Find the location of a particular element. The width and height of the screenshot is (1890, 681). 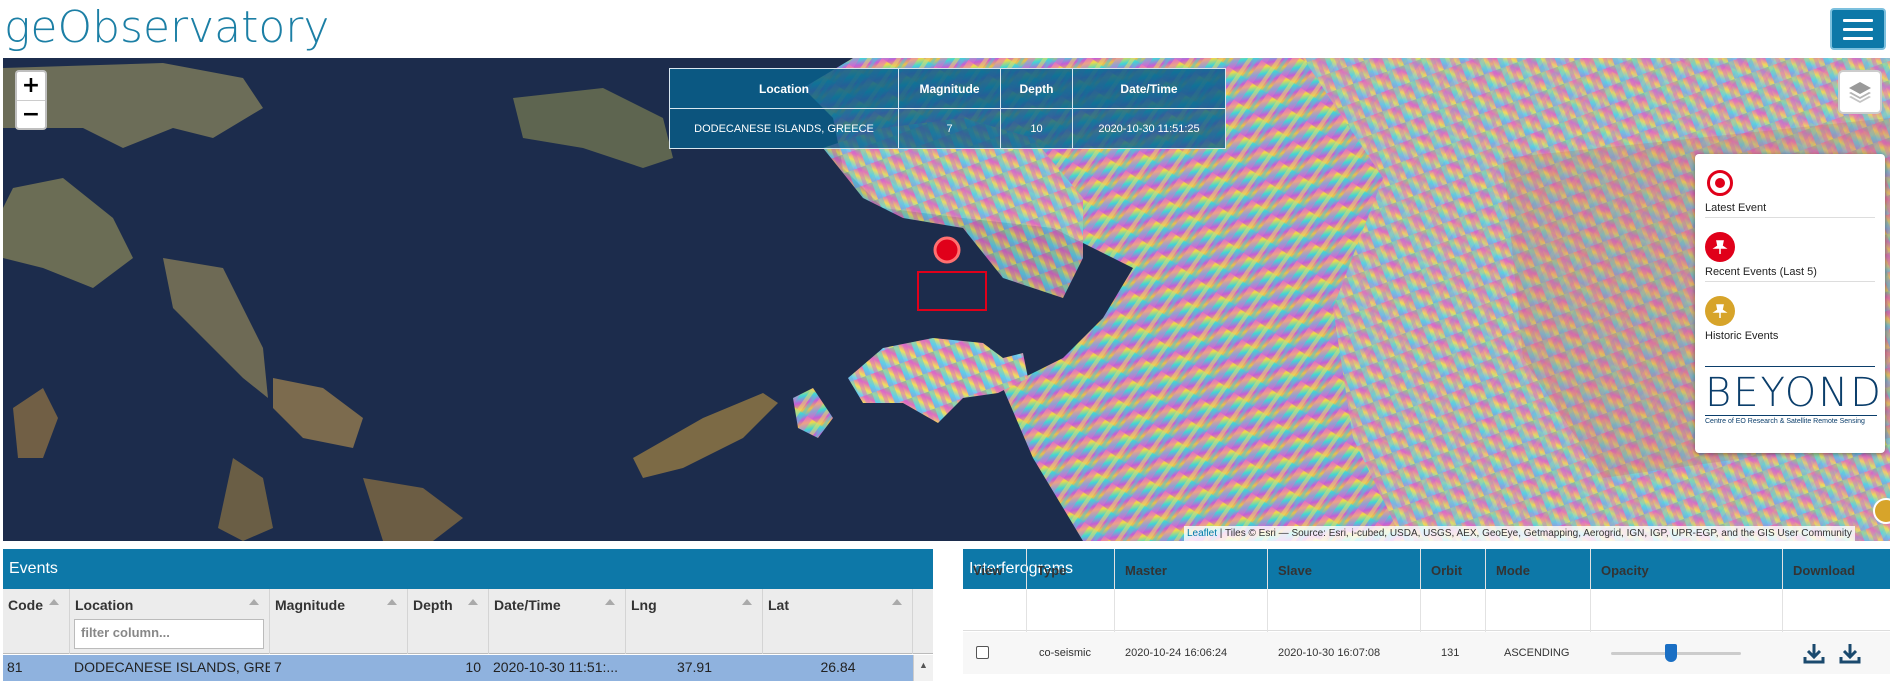

app-logo: geObservatory is located at coordinates (166, 27).